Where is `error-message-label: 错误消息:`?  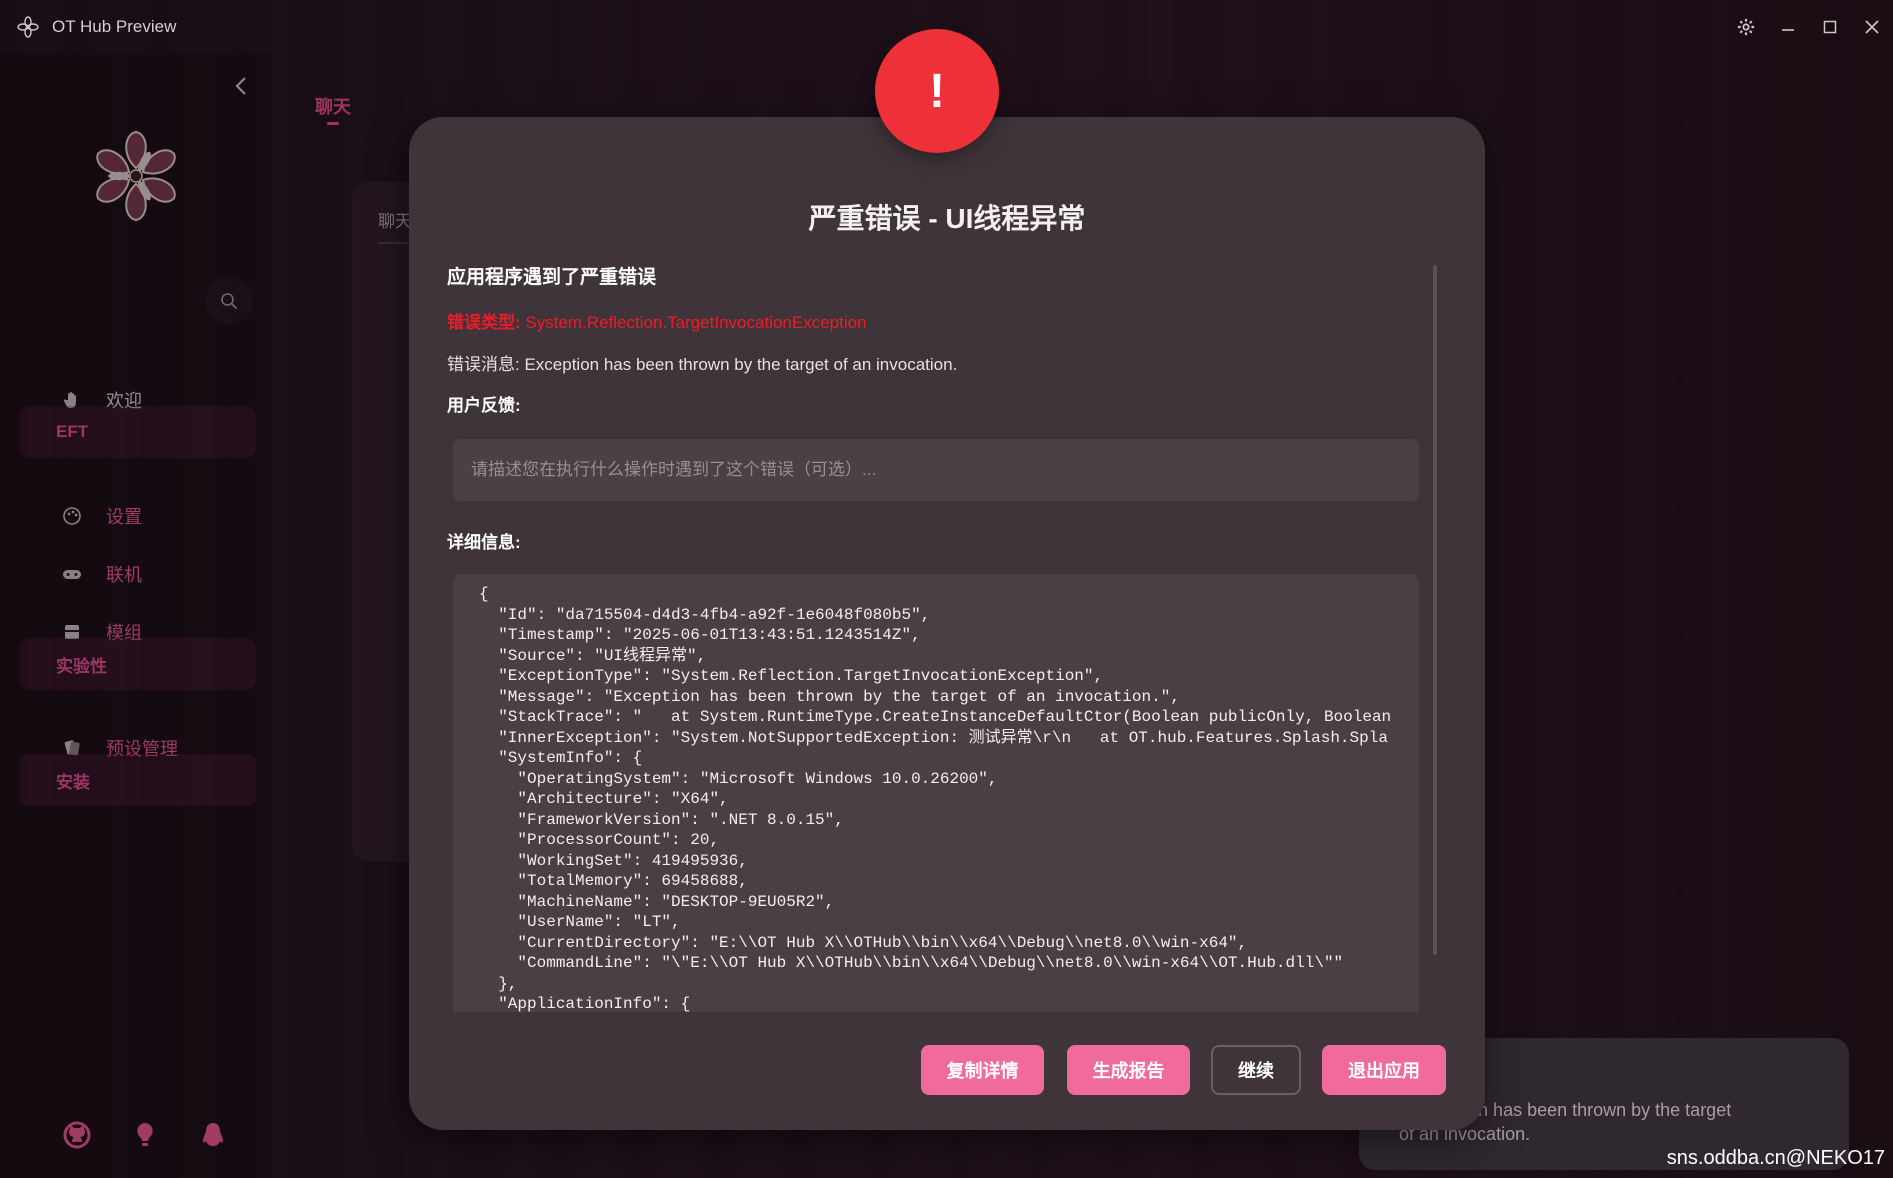
error-message-label: 错误消息: is located at coordinates (483, 364).